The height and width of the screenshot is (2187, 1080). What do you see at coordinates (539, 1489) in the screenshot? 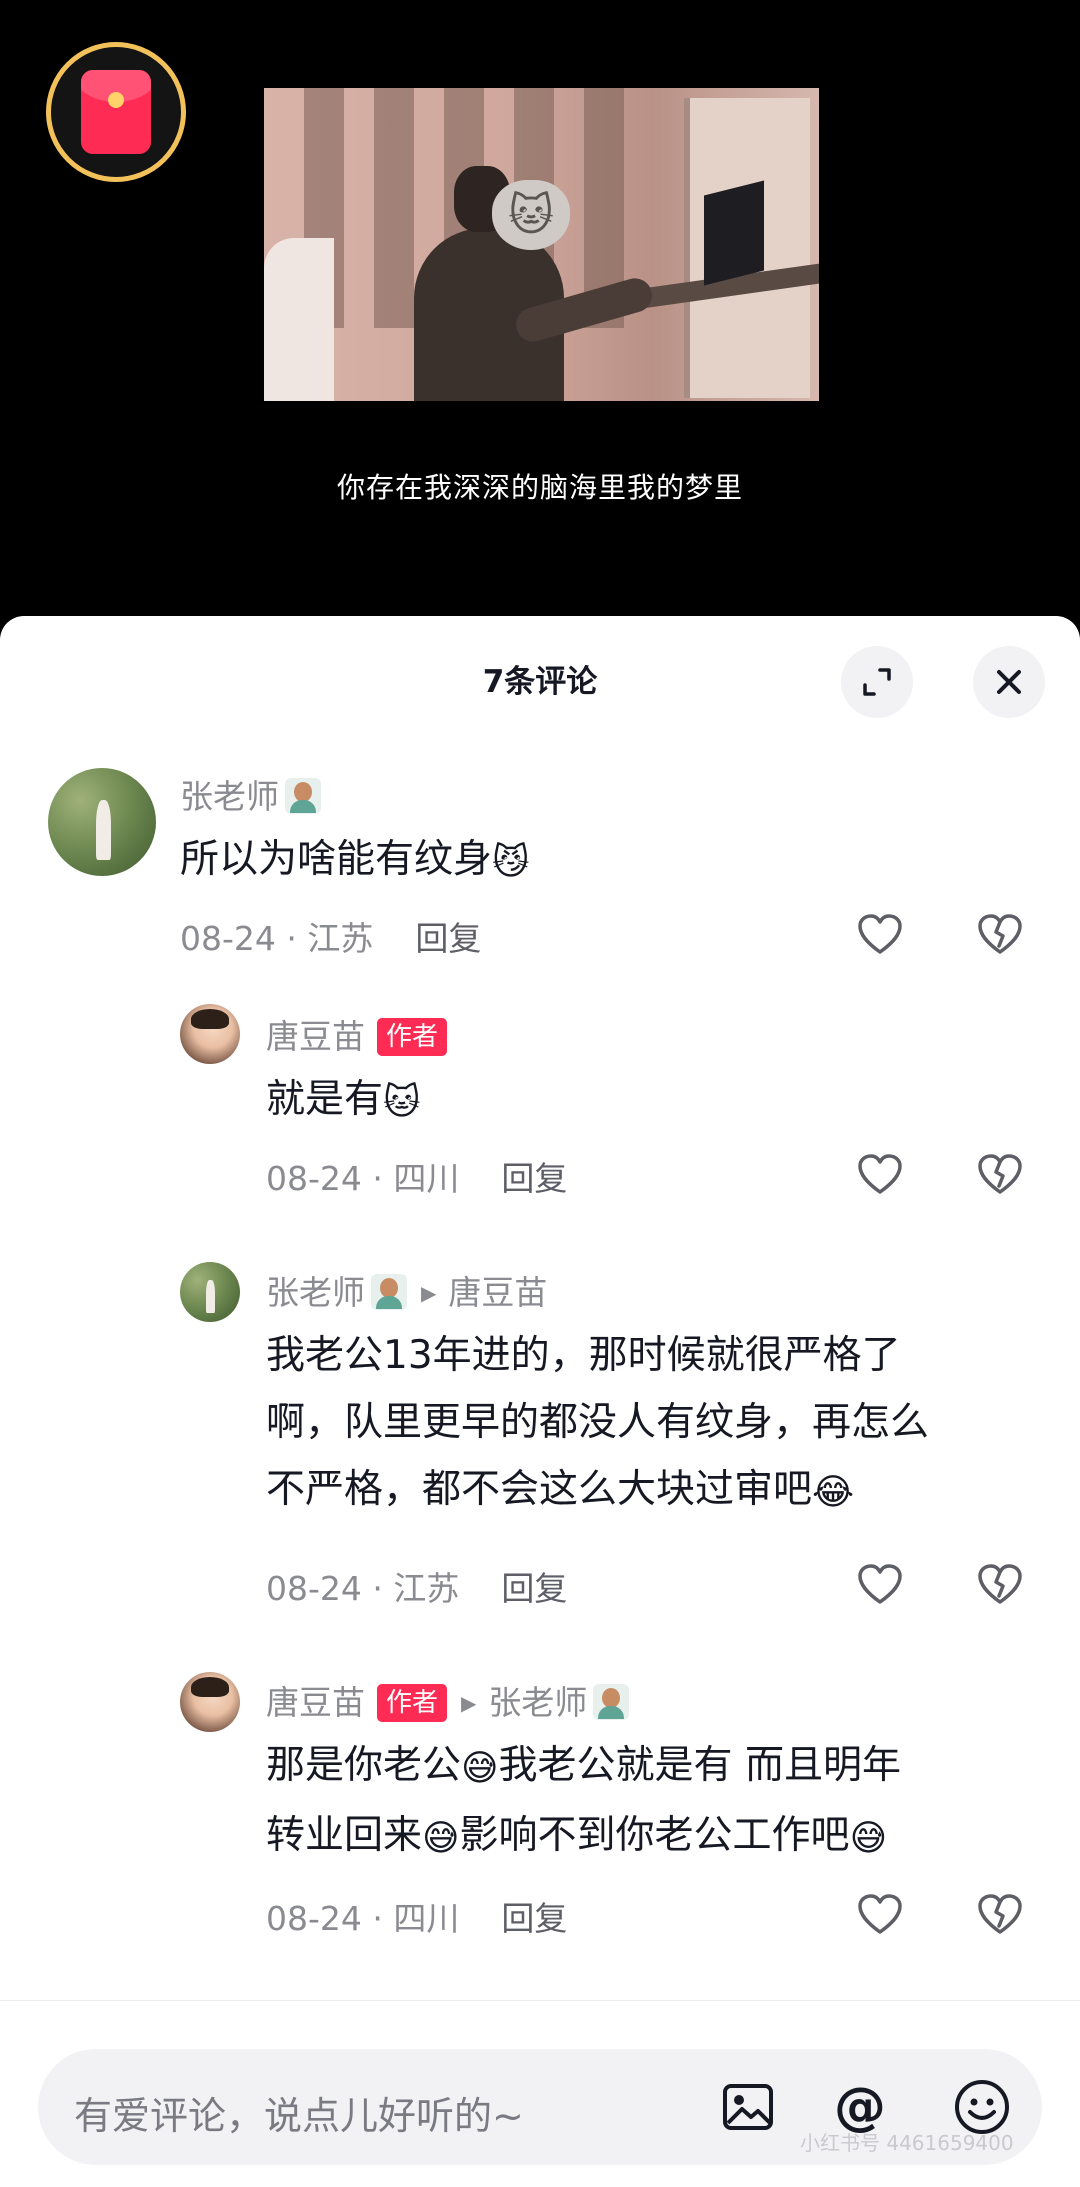
I see `comment-text-line: 不严格，都不会这么大块过审吧` at bounding box center [539, 1489].